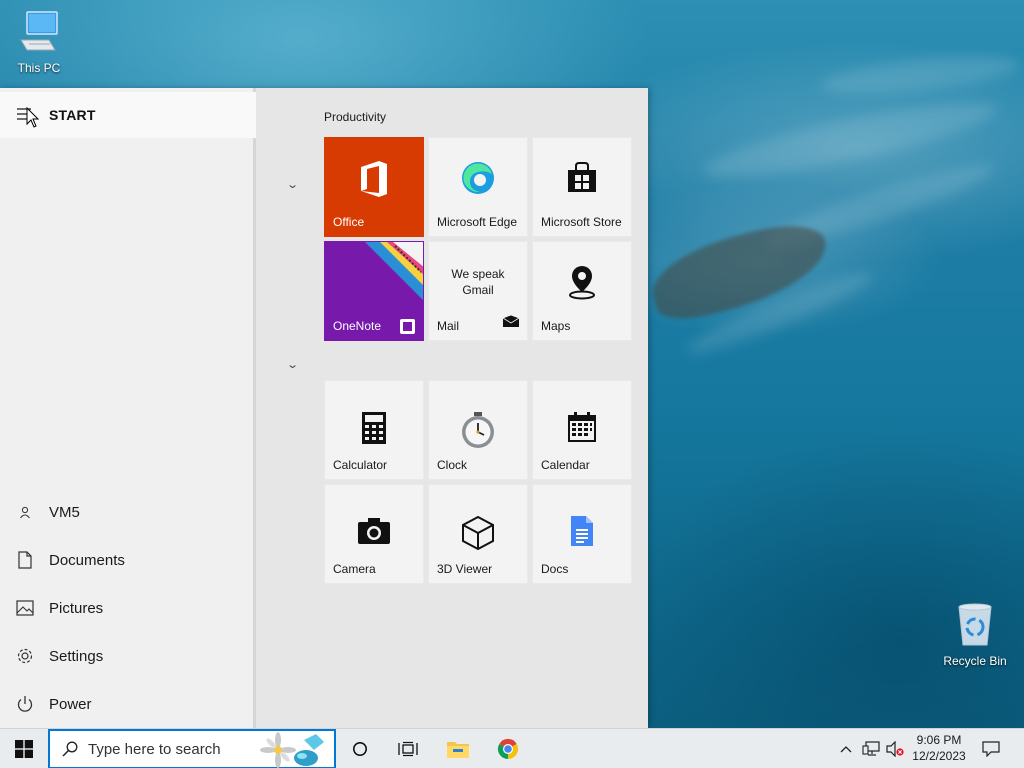  Describe the element at coordinates (39, 68) in the screenshot. I see `desktop-icon-label: This PC` at that location.